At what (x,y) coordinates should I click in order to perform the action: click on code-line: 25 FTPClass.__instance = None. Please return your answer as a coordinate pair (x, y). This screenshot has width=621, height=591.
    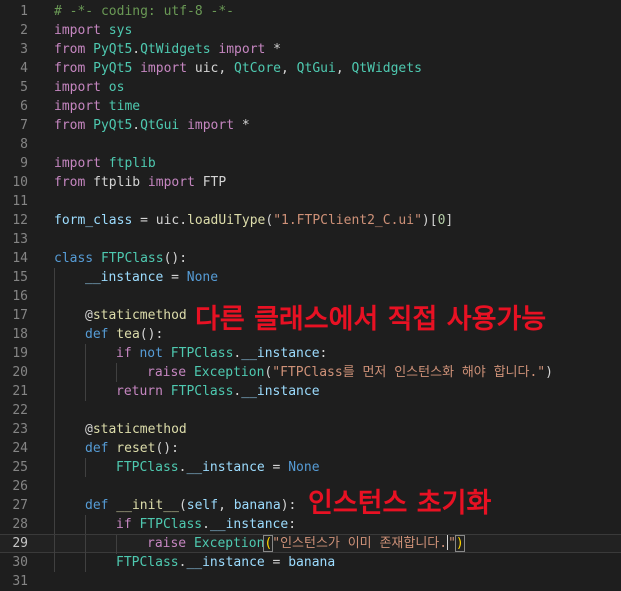
    Looking at the image, I should click on (310, 467).